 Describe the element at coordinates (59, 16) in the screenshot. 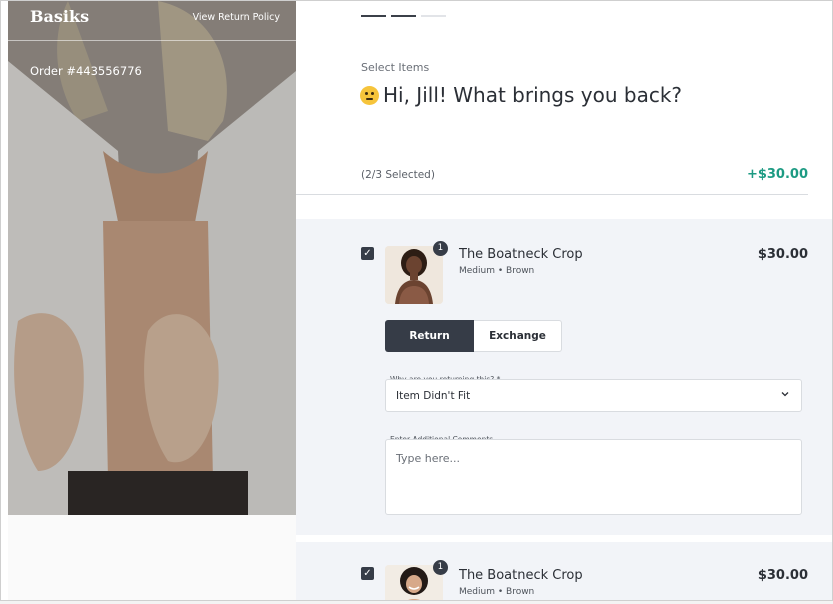

I see `brand-logo: Basiks` at that location.